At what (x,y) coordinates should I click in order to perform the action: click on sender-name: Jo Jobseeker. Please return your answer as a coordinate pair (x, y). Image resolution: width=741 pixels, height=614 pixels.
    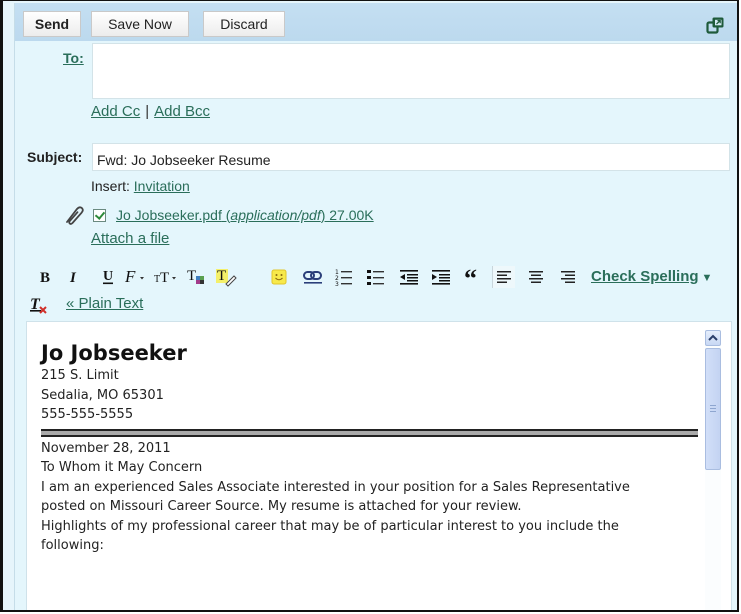
    Looking at the image, I should click on (114, 353).